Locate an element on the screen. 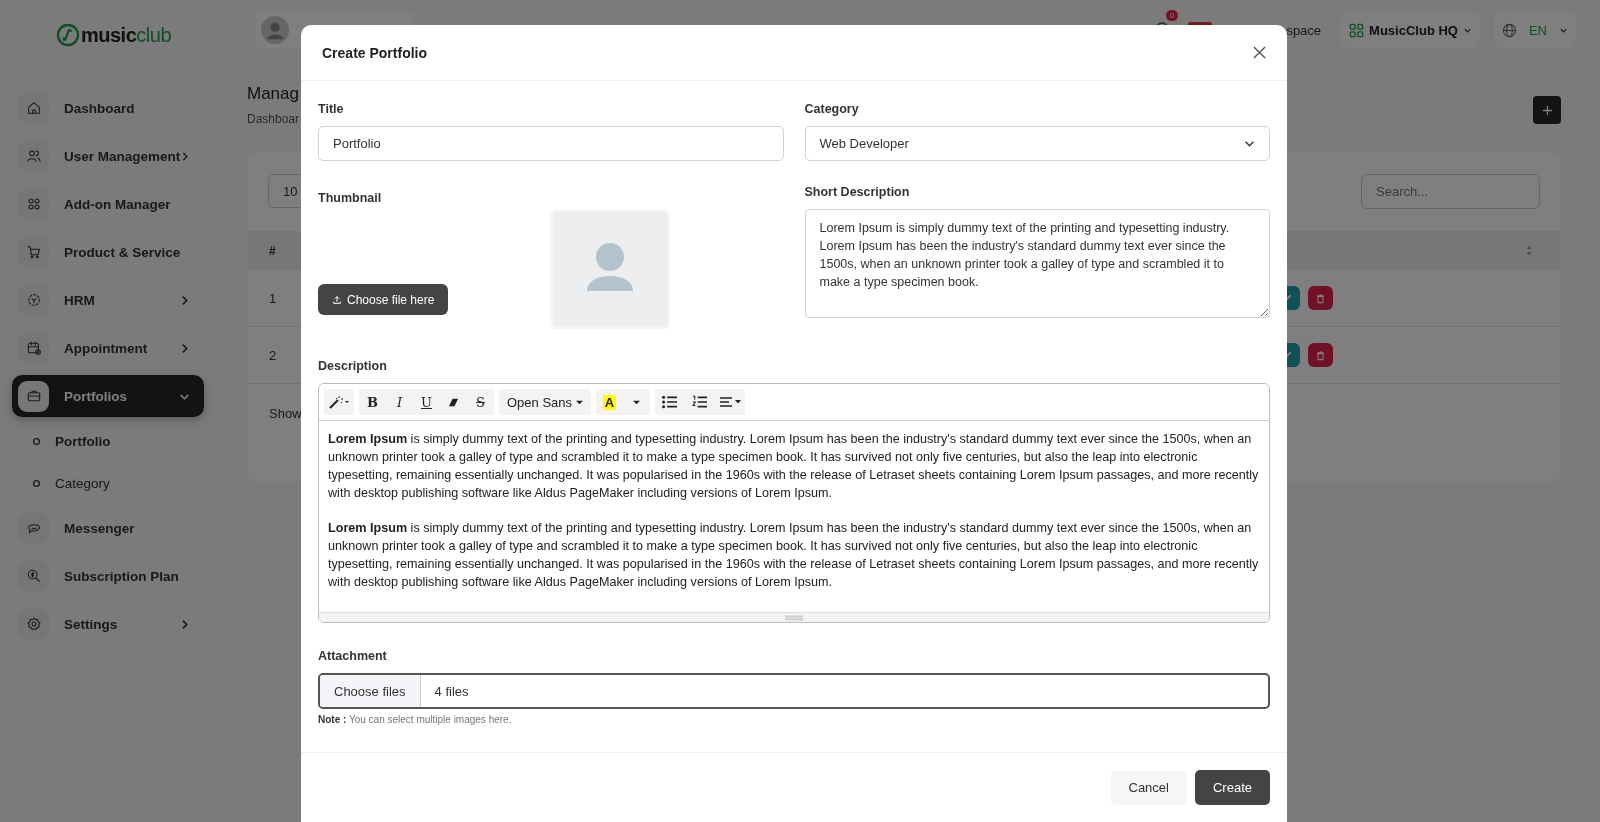 This screenshot has height=822, width=1600. strikethrough-button: S is located at coordinates (480, 402).